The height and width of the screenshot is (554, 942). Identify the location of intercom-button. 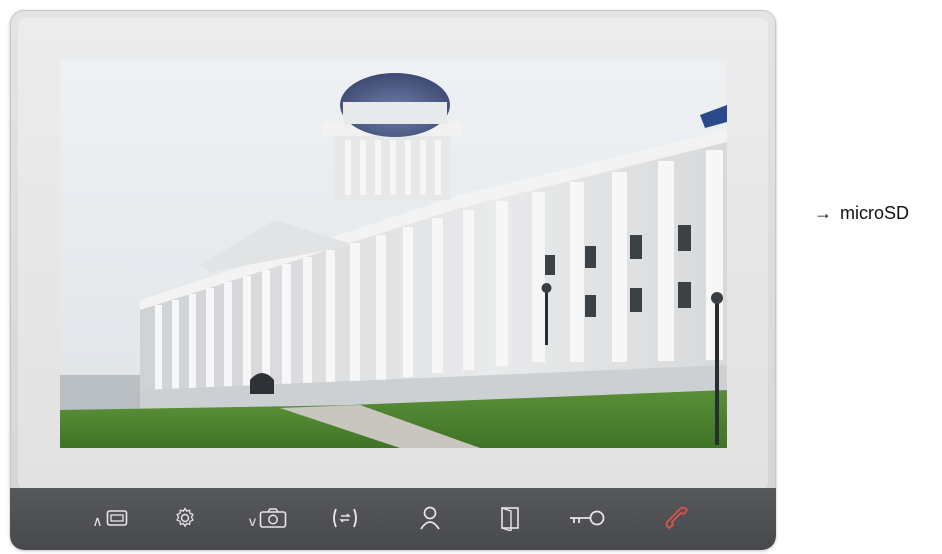
(345, 518).